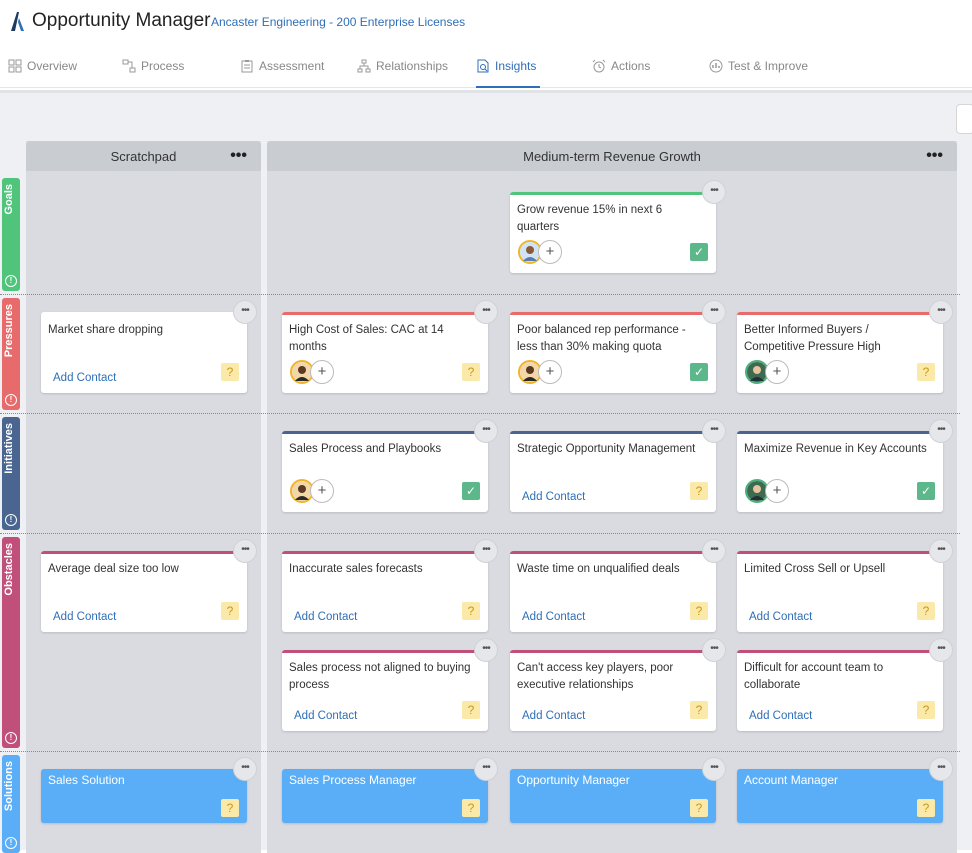  What do you see at coordinates (353, 780) in the screenshot?
I see `card-title: Sales Process Manager` at bounding box center [353, 780].